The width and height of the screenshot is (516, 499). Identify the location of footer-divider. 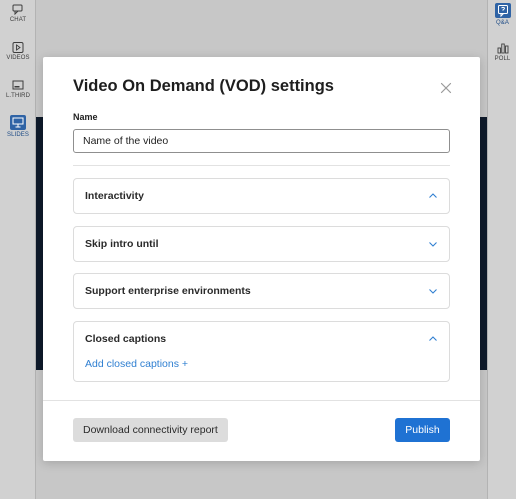
(261, 400).